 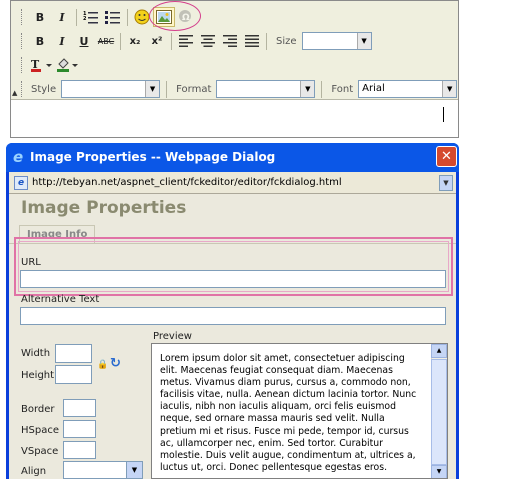 I want to click on width-input, so click(x=73, y=353).